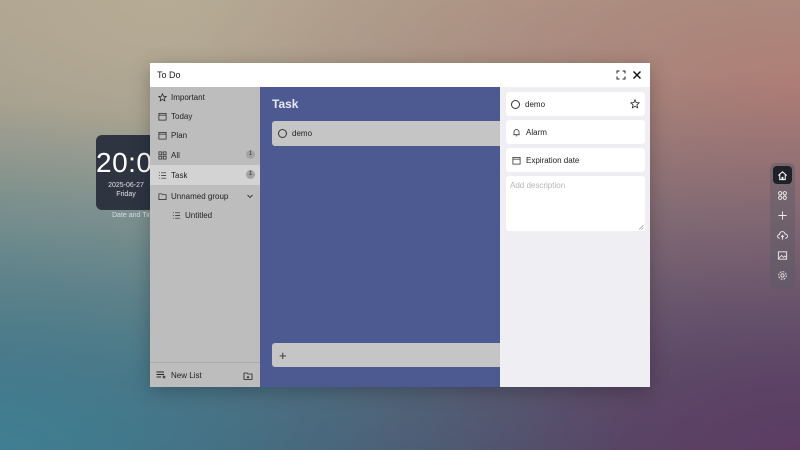 The image size is (800, 450). I want to click on sidebar-item-plan: Plan, so click(205, 135).